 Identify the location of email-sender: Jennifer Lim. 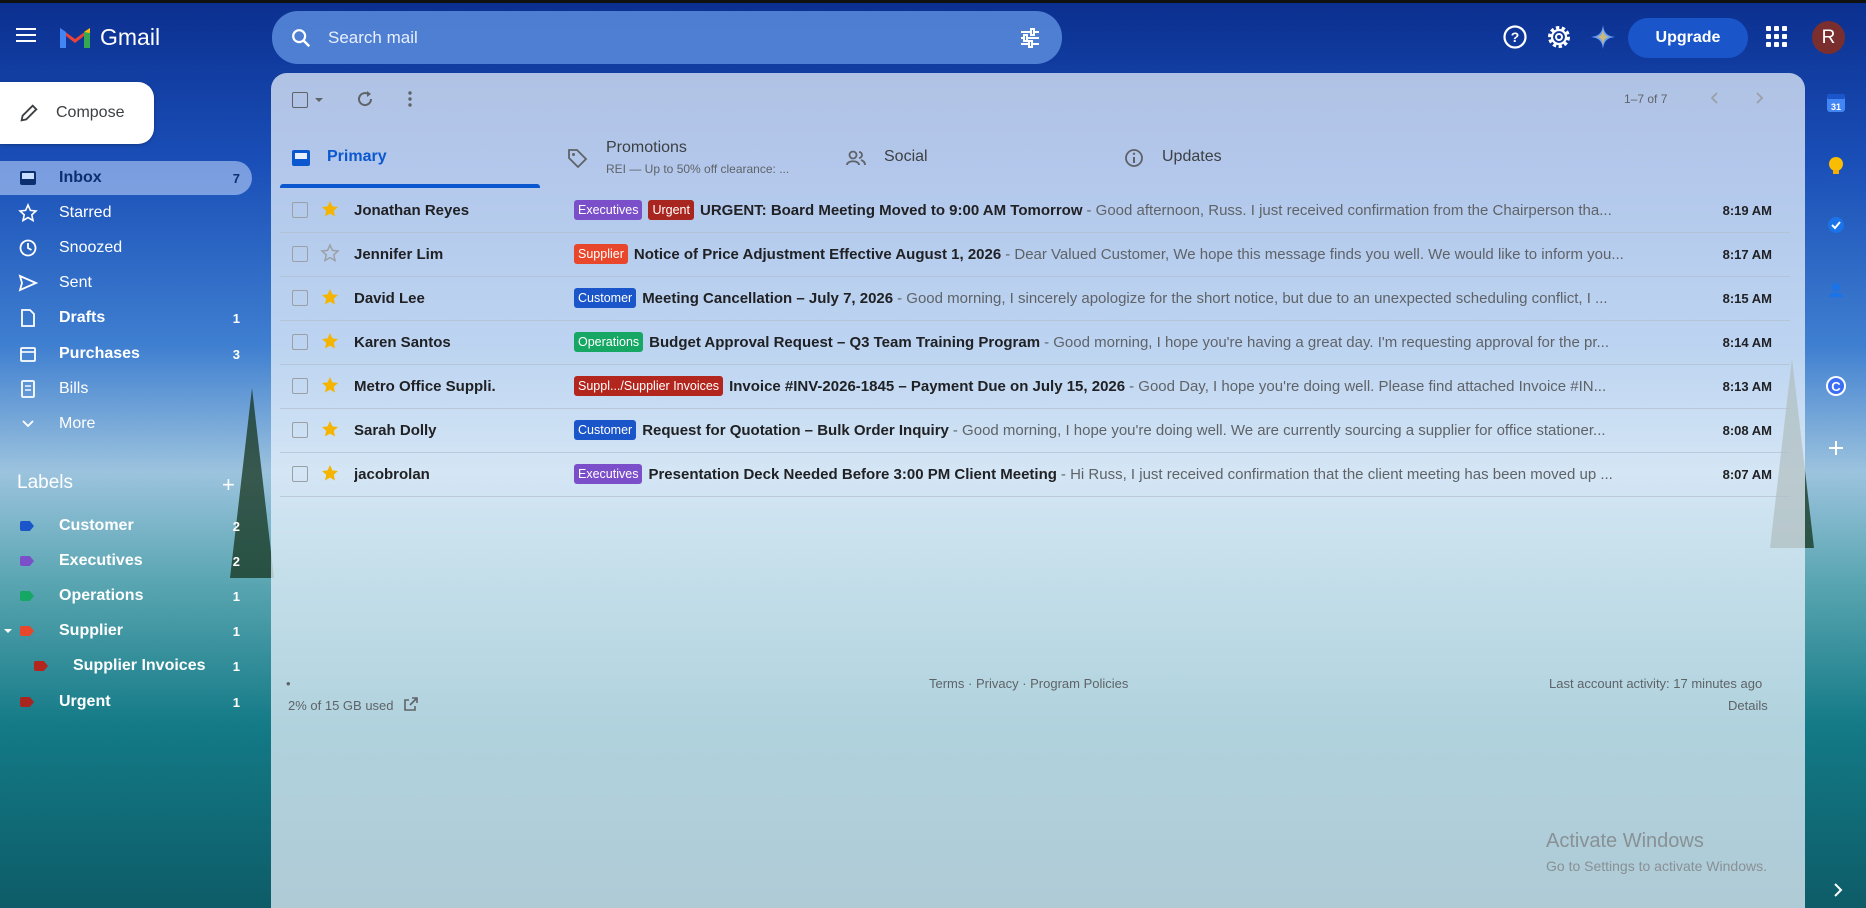
(399, 254).